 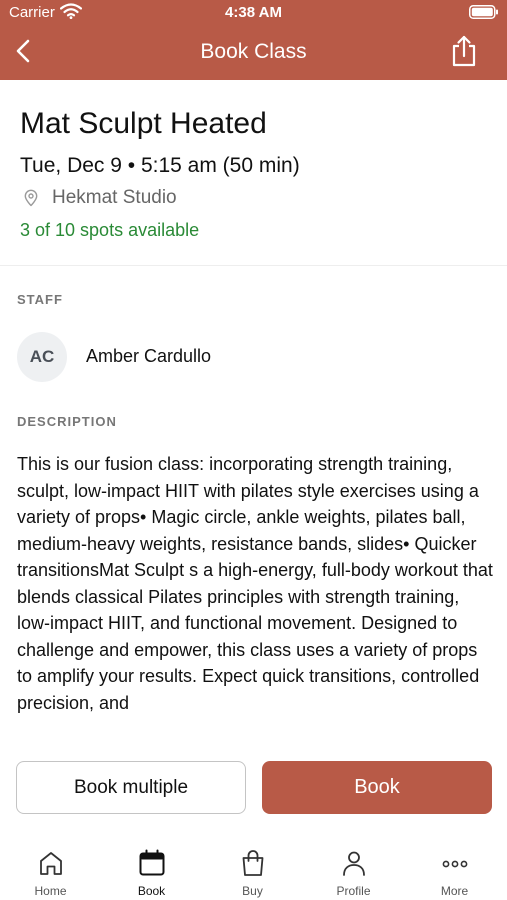 I want to click on class-title: Mat Sculpt Heated, so click(x=143, y=123).